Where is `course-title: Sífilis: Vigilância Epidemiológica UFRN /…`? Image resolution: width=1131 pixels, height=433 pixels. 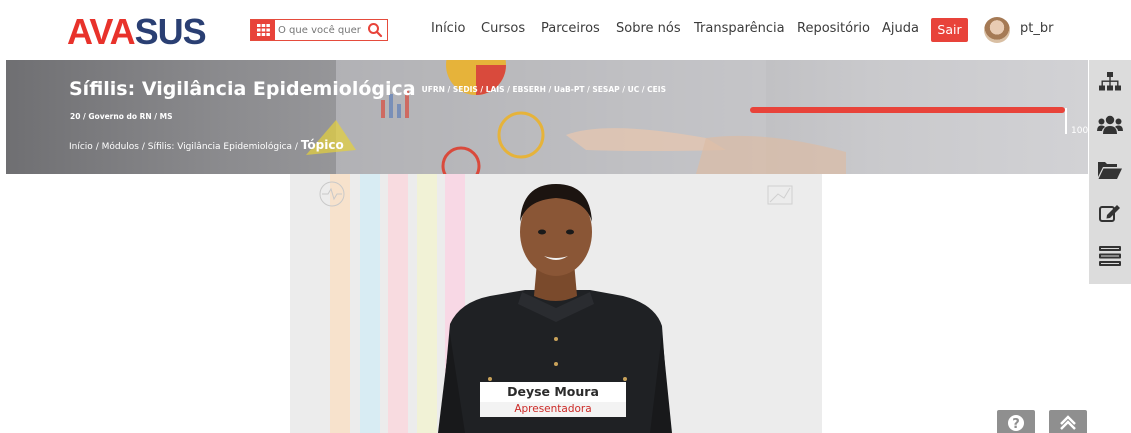 course-title: Sífilis: Vigilância Epidemiológica UFRN /… is located at coordinates (367, 89).